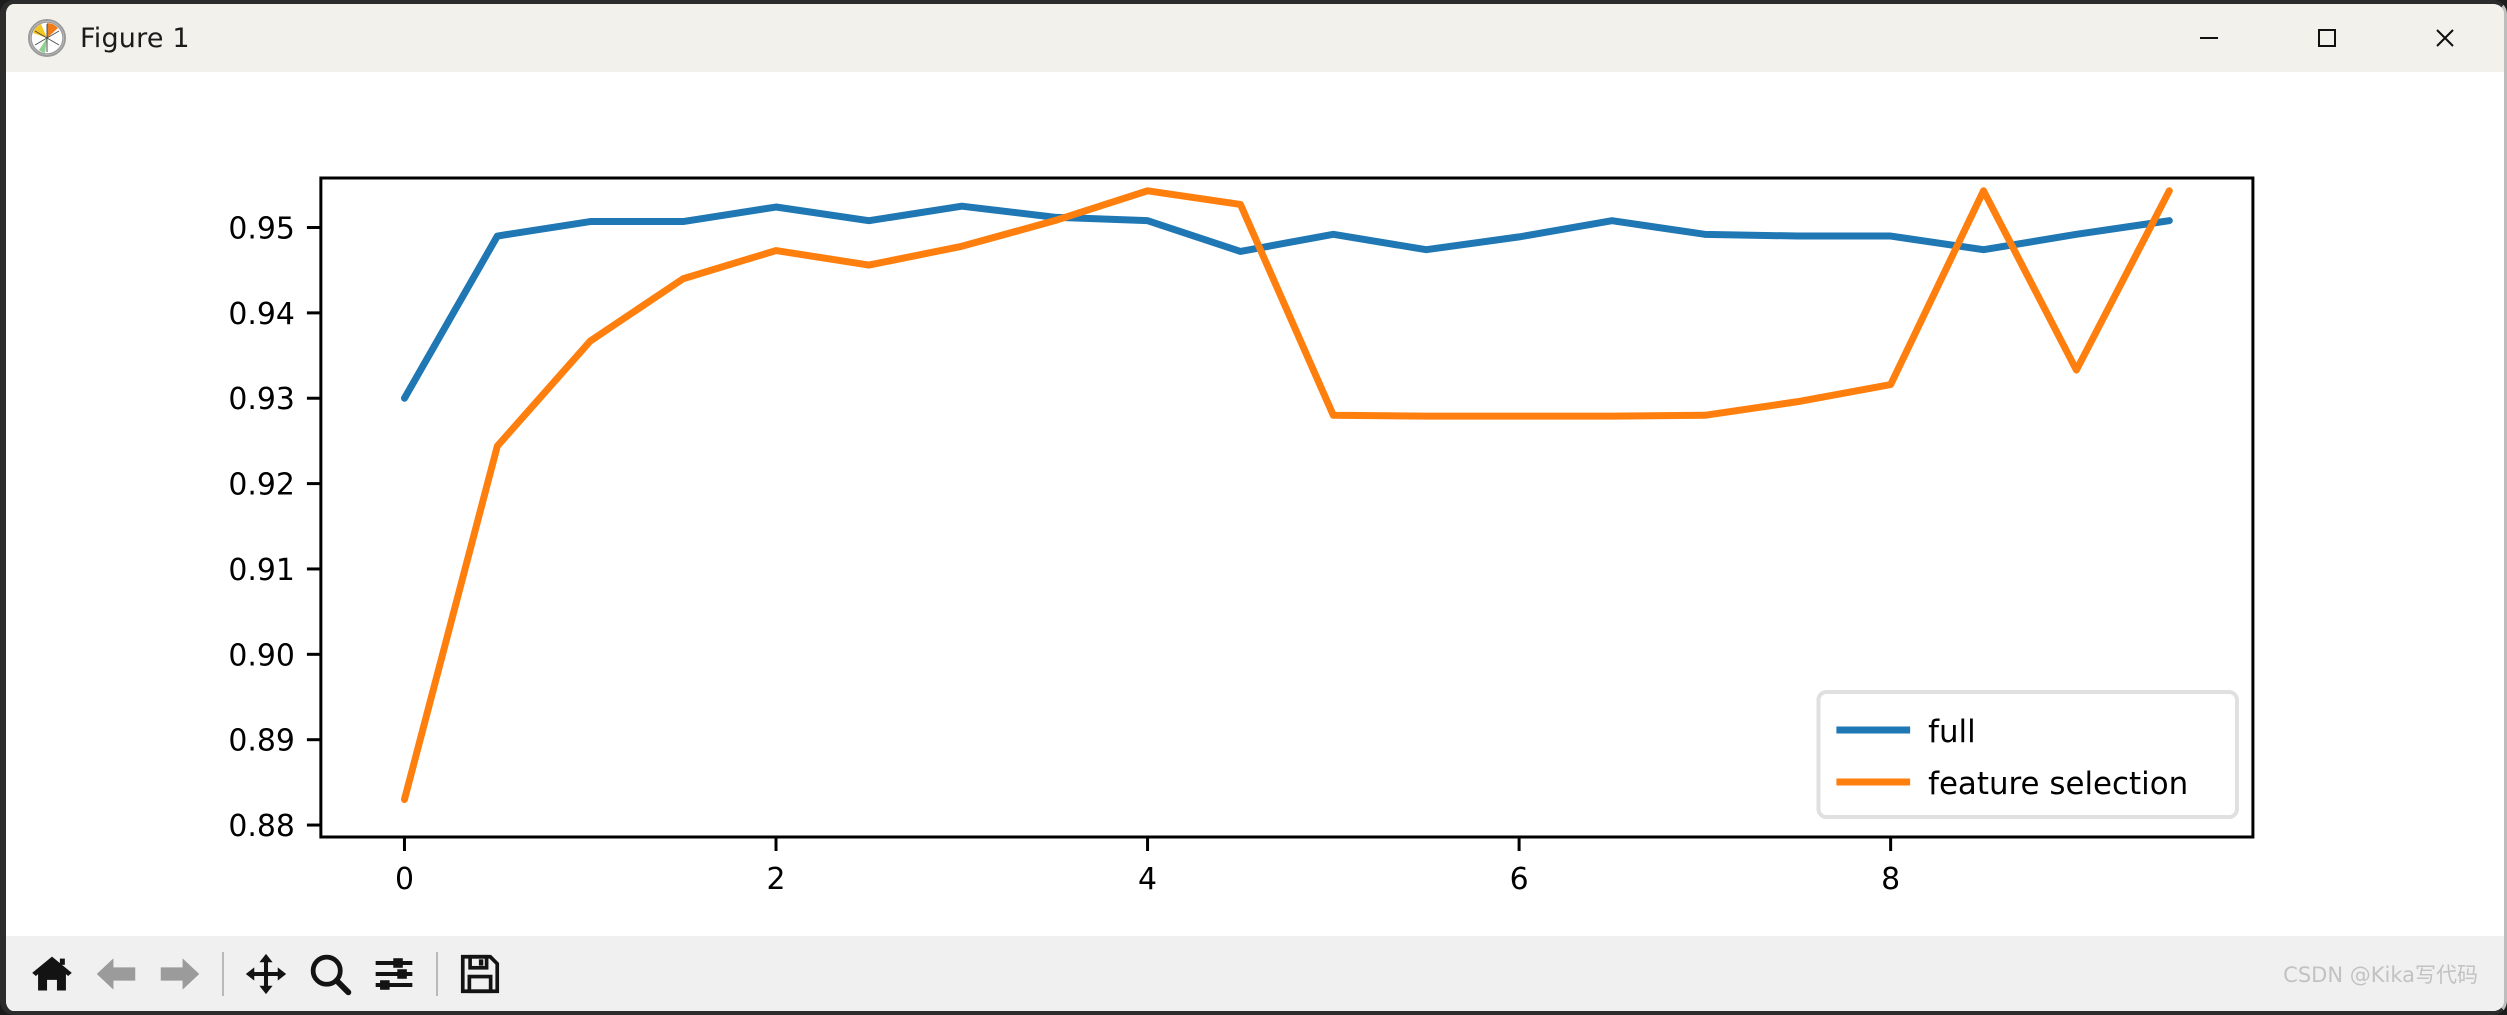 Image resolution: width=2507 pixels, height=1015 pixels. What do you see at coordinates (1255, 973) in the screenshot?
I see `navigation-toolbar: CSDN @Kika写代码` at bounding box center [1255, 973].